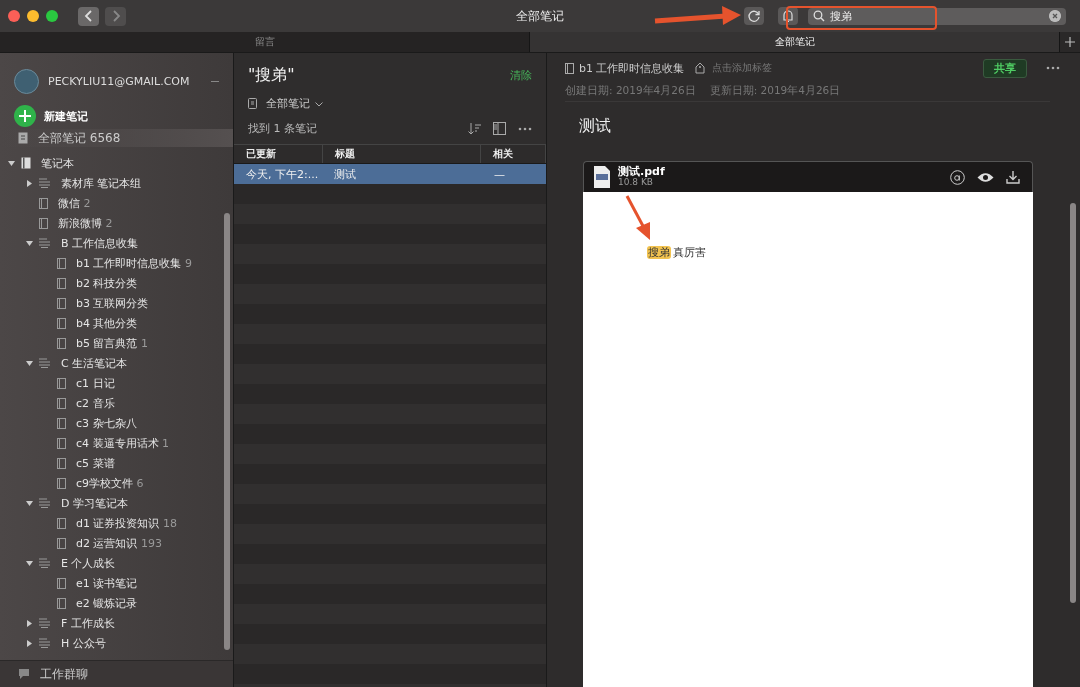 This screenshot has width=1080, height=687. I want to click on notebook-item: b1 工作即时信息收集 9, so click(134, 263).